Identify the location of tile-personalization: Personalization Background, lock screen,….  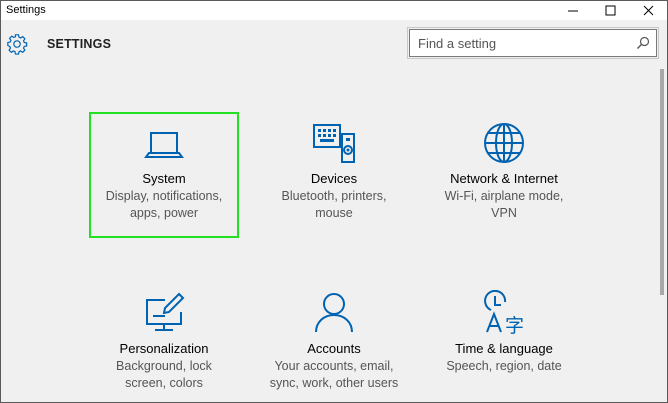
(164, 343).